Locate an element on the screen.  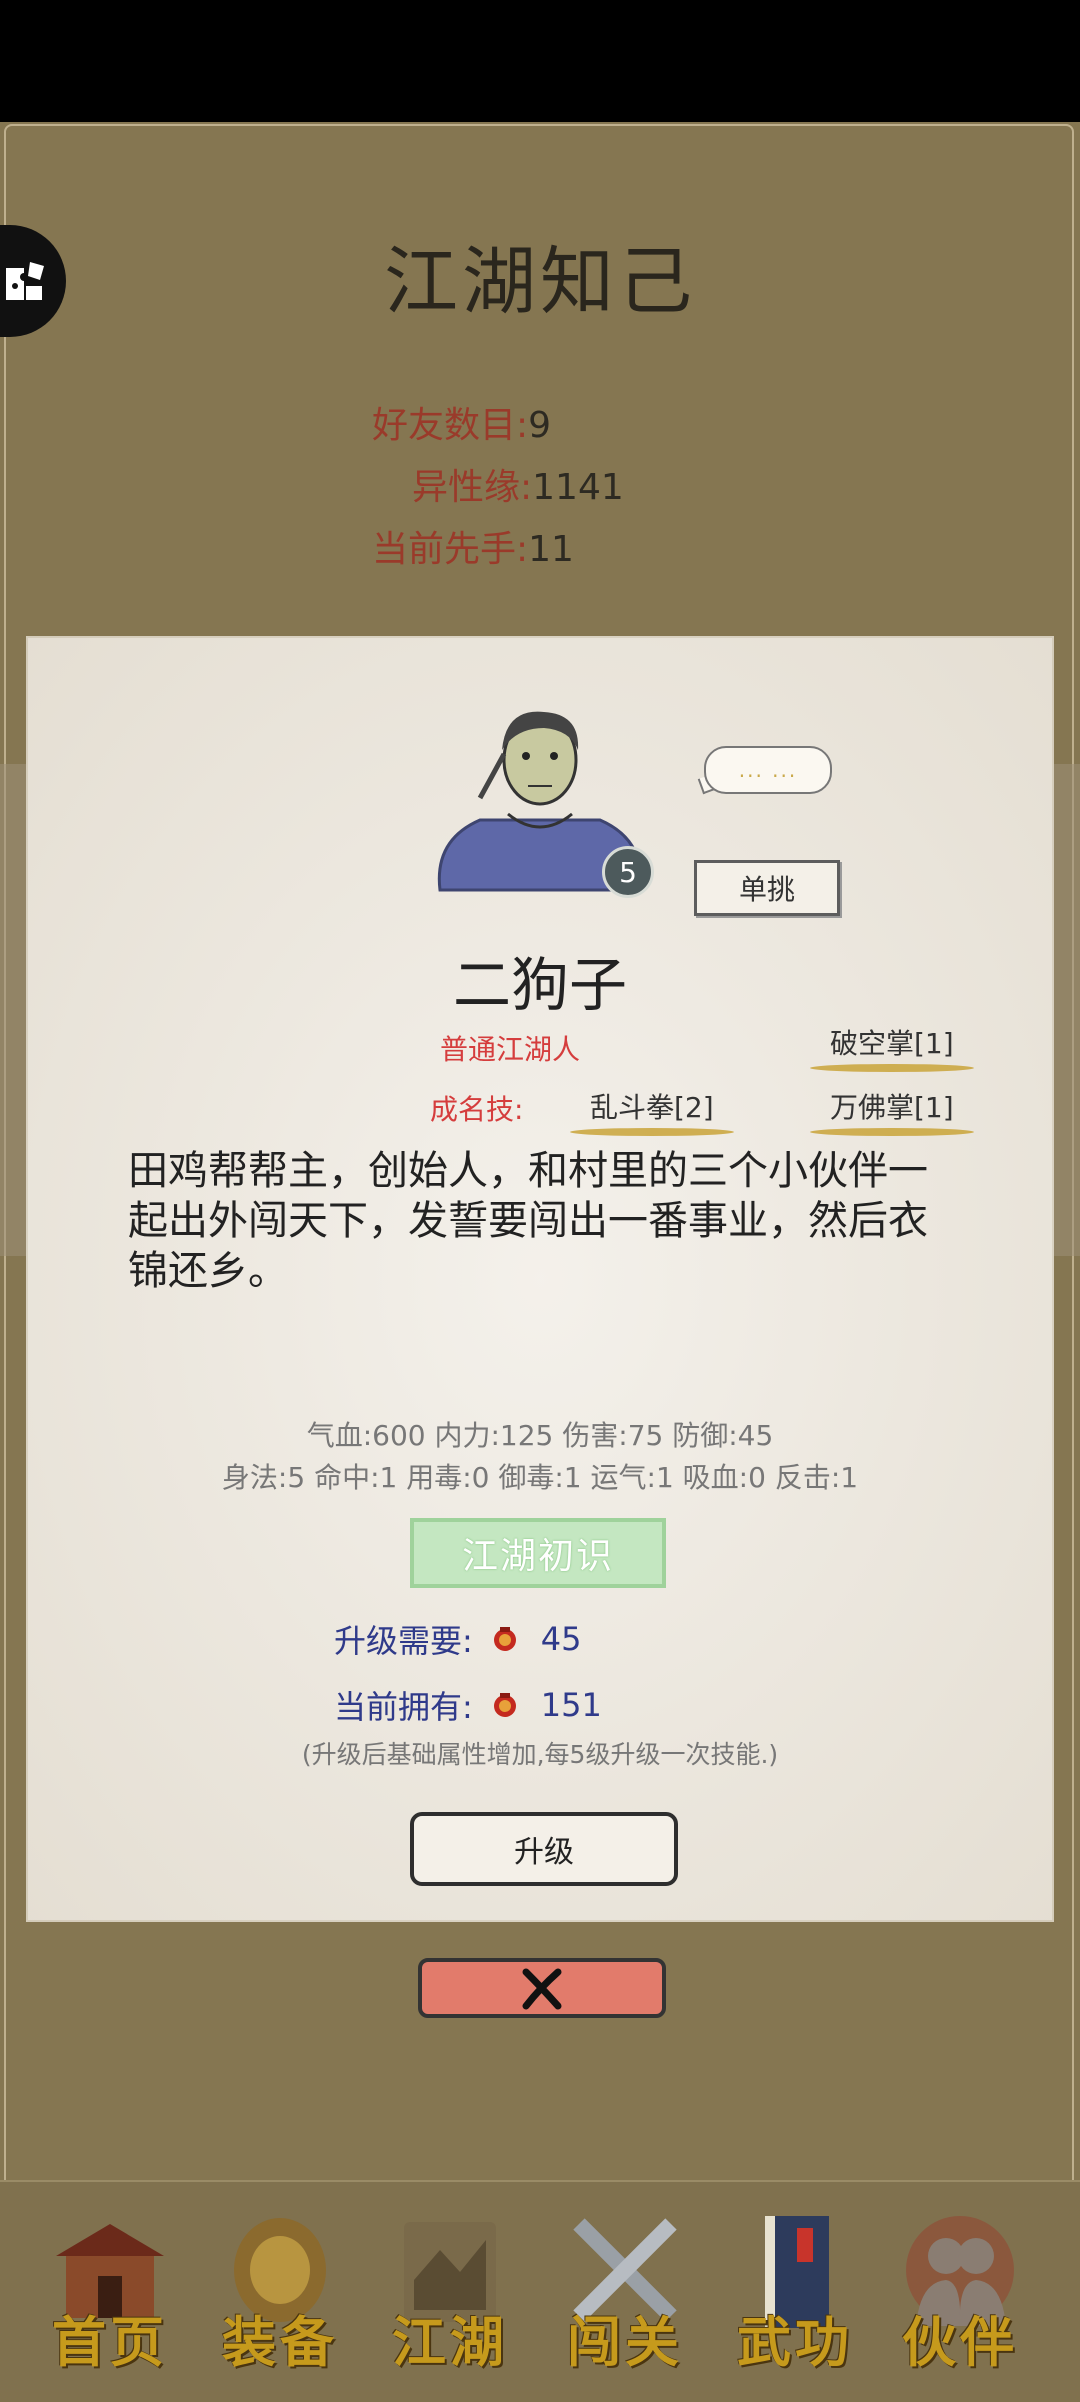
nav-jianghu-label: 江湖 is located at coordinates (450, 2342).